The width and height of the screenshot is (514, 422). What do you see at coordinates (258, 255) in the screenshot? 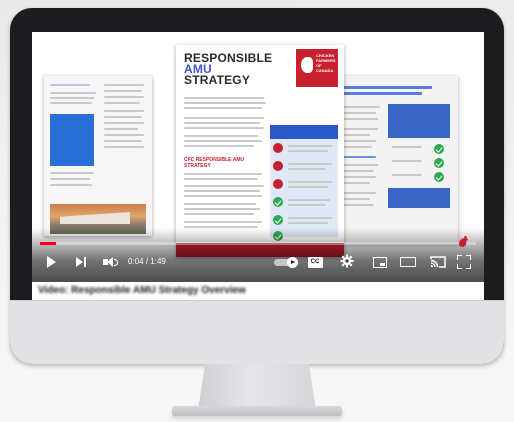
I see `controls-gradient` at bounding box center [258, 255].